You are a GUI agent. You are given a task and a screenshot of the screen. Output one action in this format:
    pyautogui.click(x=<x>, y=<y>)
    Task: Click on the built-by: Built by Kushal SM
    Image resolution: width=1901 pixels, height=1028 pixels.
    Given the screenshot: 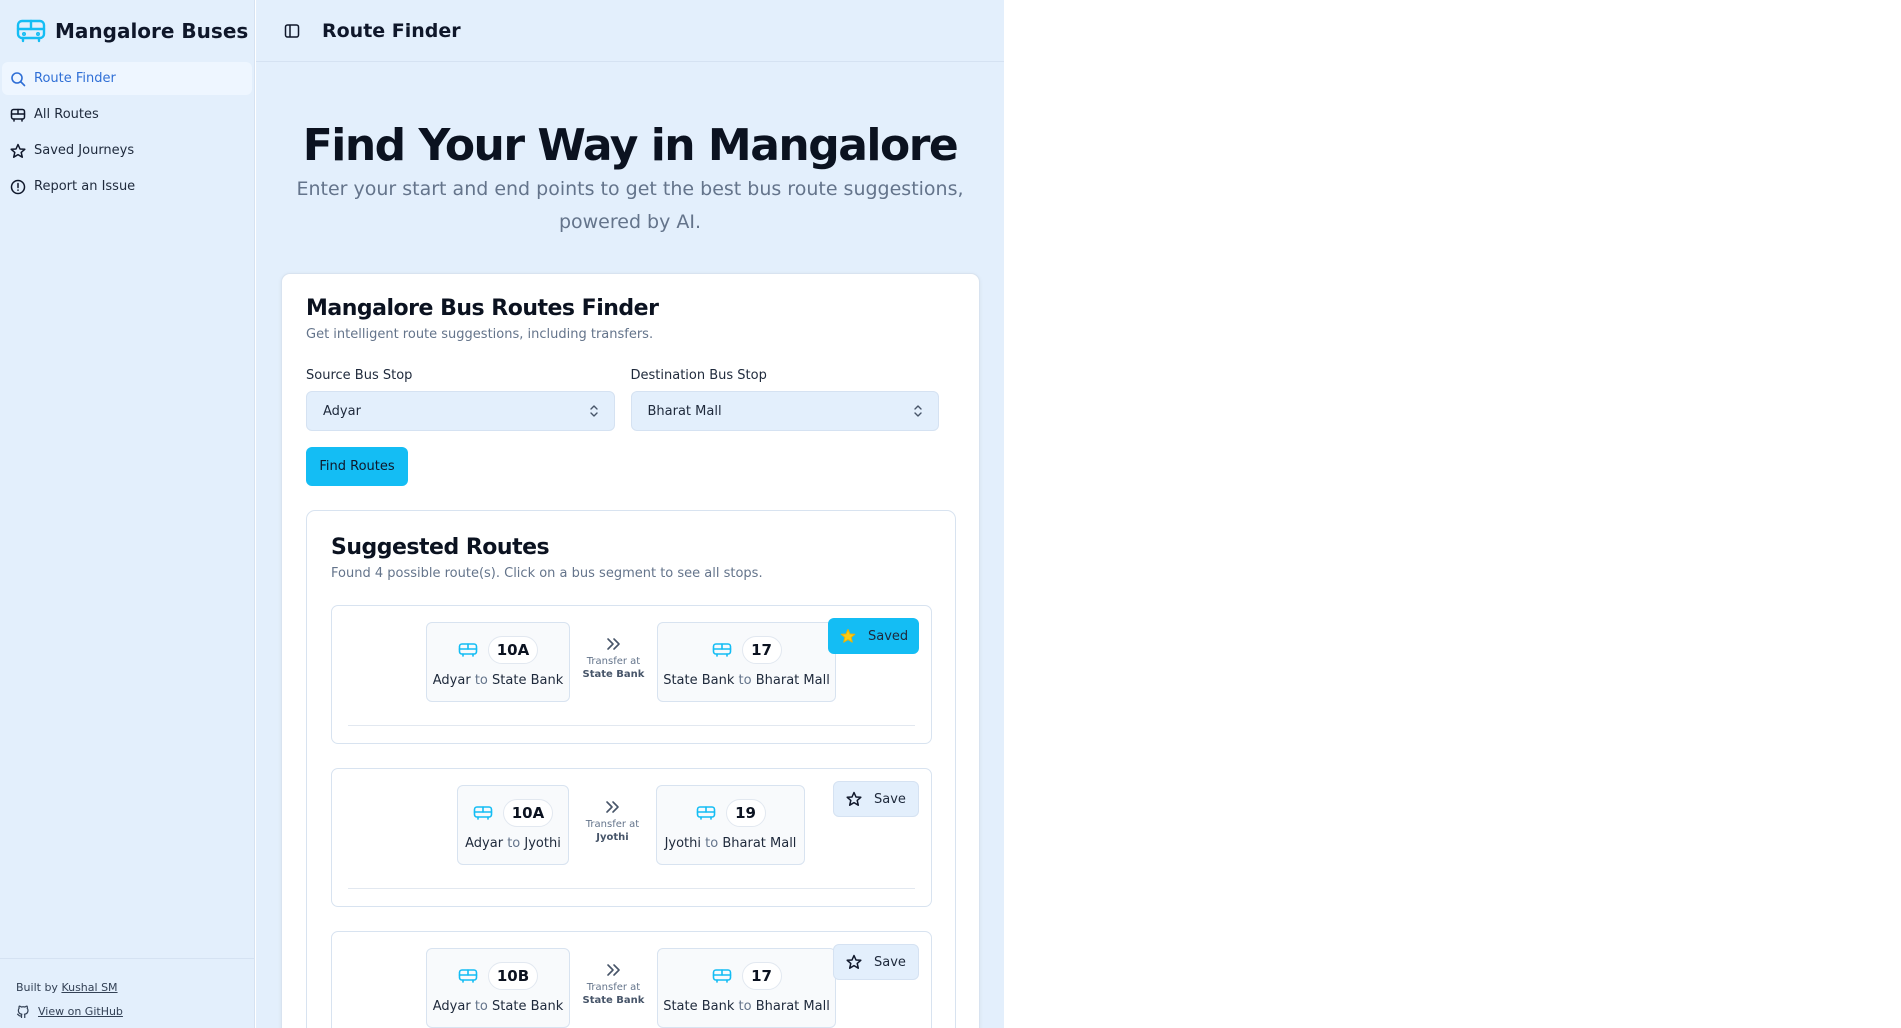 What is the action you would take?
    pyautogui.click(x=135, y=987)
    